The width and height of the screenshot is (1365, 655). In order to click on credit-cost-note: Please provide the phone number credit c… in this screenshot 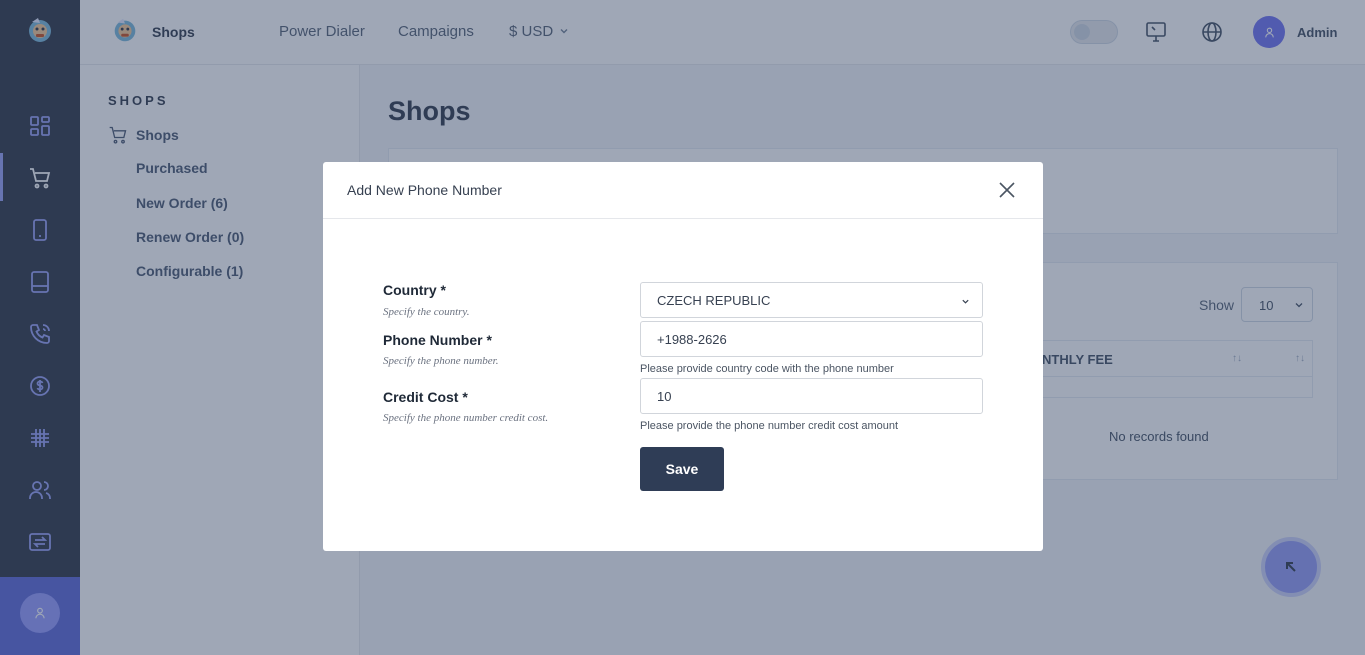, I will do `click(769, 426)`.